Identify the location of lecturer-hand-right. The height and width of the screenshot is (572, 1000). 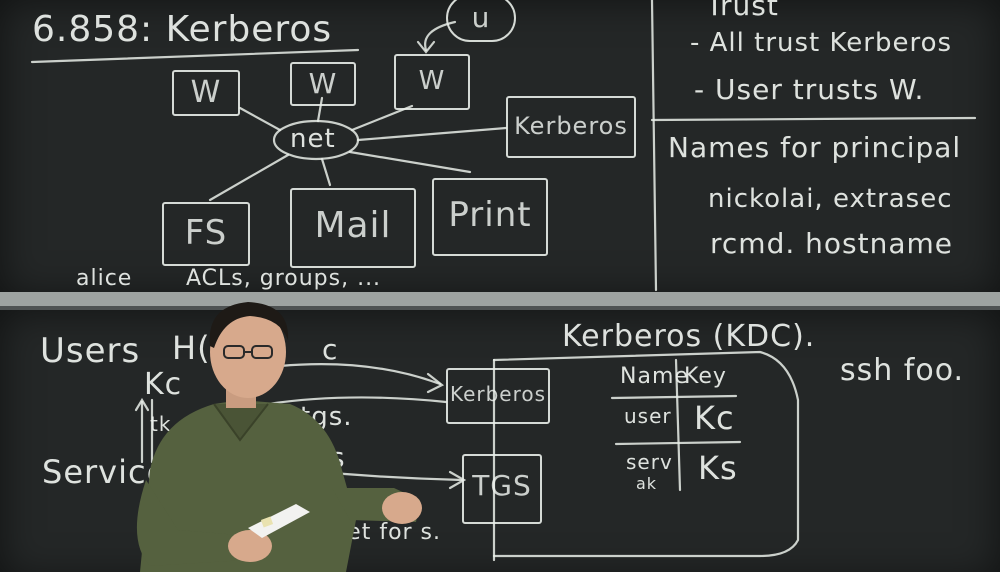
(402, 508).